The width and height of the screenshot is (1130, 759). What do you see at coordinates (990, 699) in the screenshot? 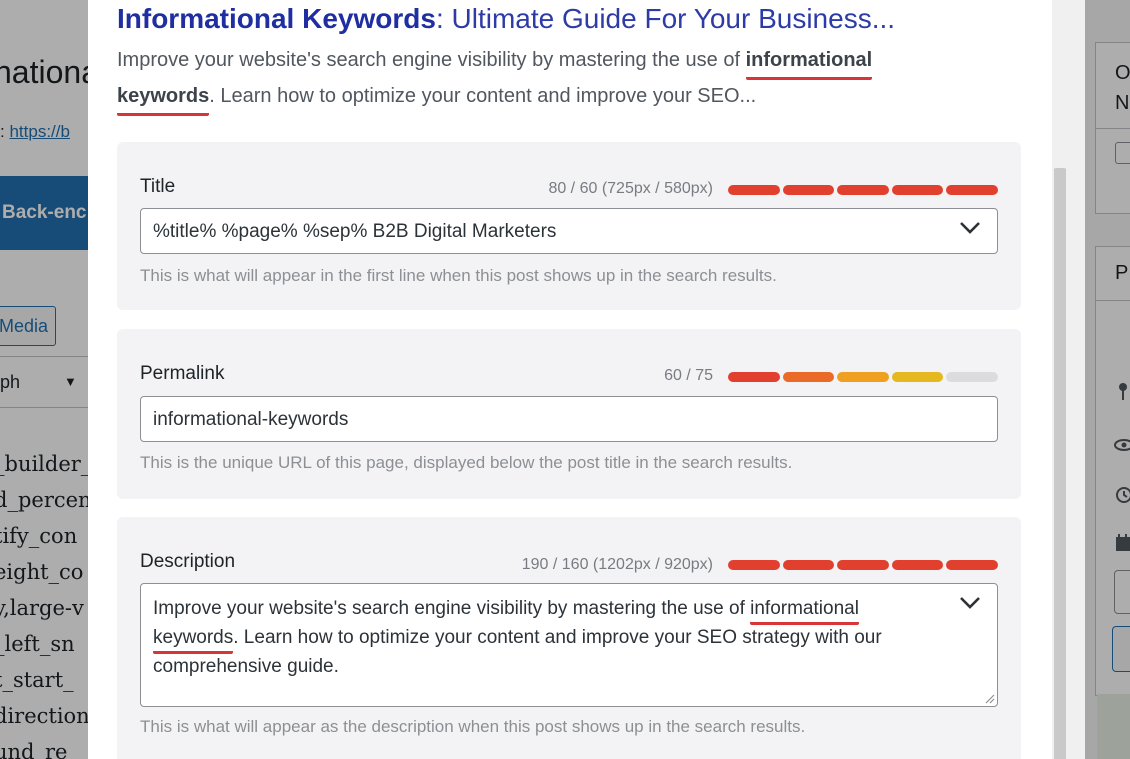
I see `resize-handle-icon` at bounding box center [990, 699].